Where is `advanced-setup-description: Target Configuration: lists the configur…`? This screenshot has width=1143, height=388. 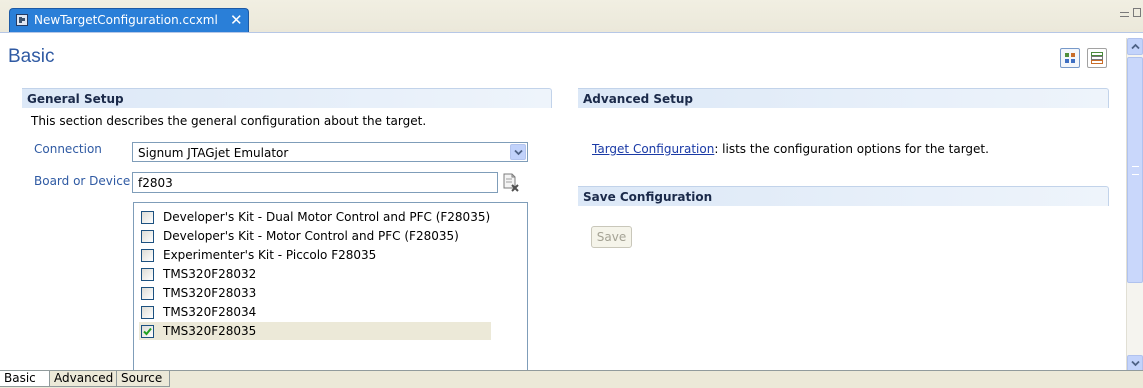 advanced-setup-description: Target Configuration: lists the configur… is located at coordinates (790, 149).